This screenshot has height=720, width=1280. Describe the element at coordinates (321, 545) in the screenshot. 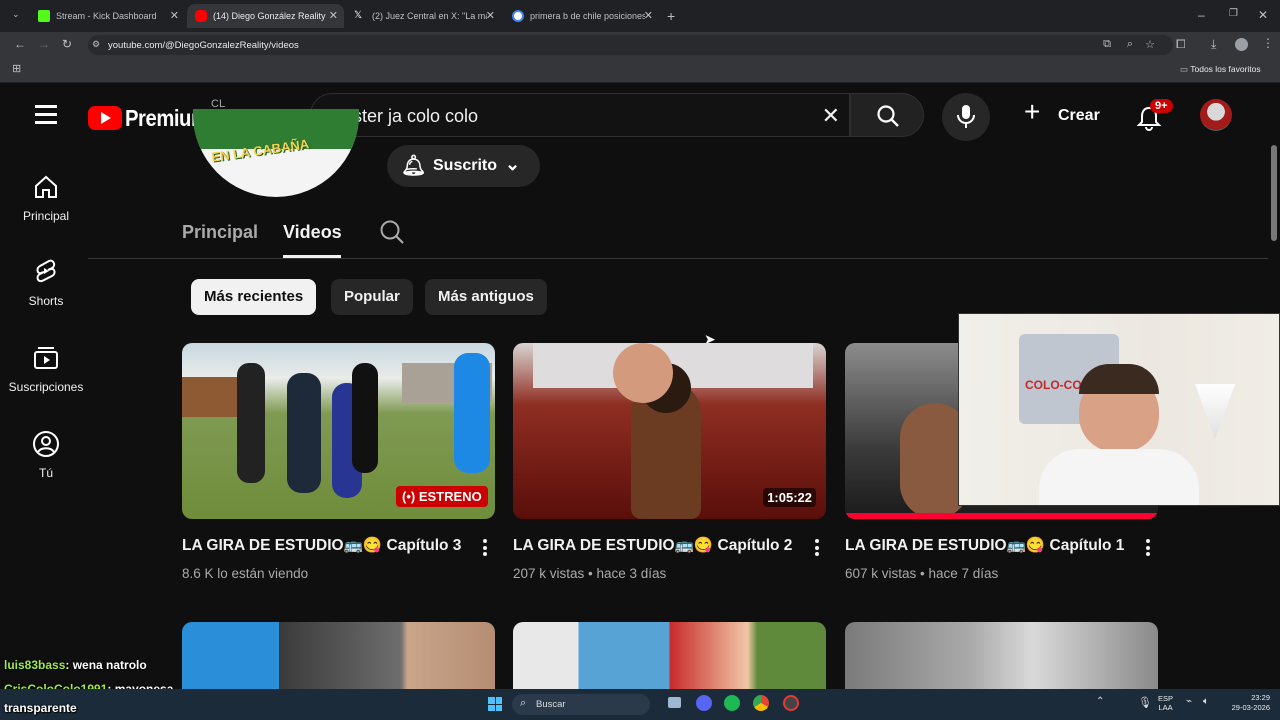

I see `video-title: LA GIRA DE ESTUDIO🚌😋 Capítulo 3` at that location.